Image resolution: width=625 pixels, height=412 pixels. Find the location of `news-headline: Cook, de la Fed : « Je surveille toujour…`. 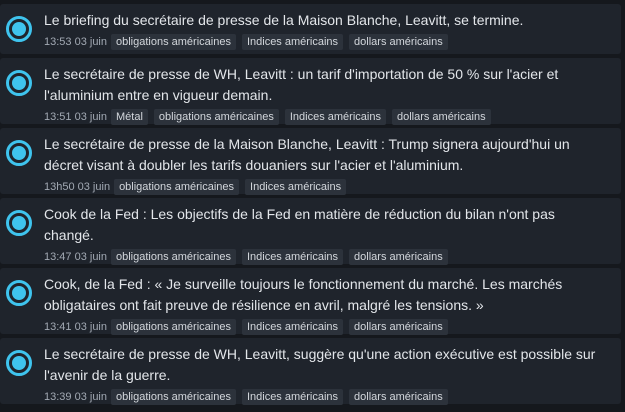

news-headline: Cook, de la Fed : « Je surveille toujour… is located at coordinates (303, 284).